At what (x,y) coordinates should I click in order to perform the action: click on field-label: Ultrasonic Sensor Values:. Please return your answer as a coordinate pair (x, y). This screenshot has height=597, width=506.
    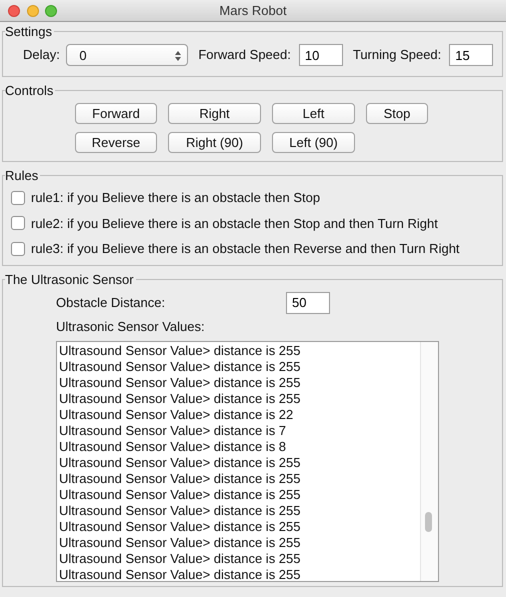
    Looking at the image, I should click on (130, 327).